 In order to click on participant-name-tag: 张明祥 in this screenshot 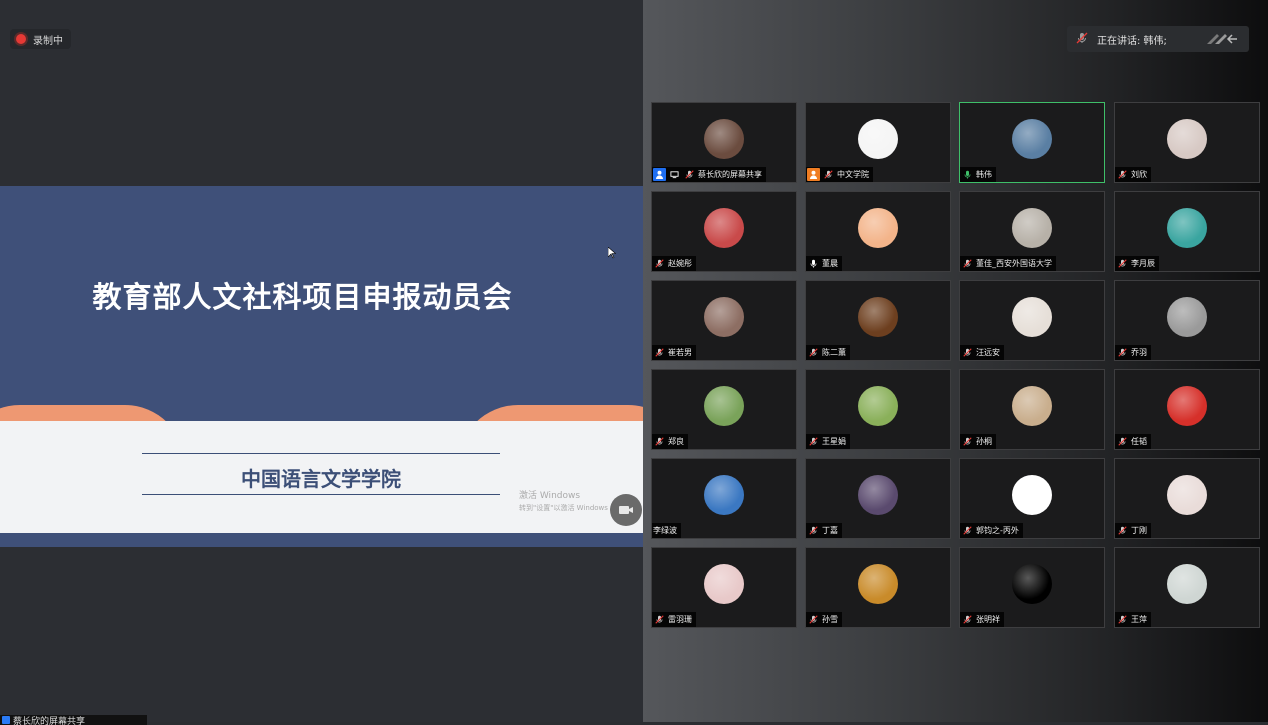, I will do `click(982, 619)`.